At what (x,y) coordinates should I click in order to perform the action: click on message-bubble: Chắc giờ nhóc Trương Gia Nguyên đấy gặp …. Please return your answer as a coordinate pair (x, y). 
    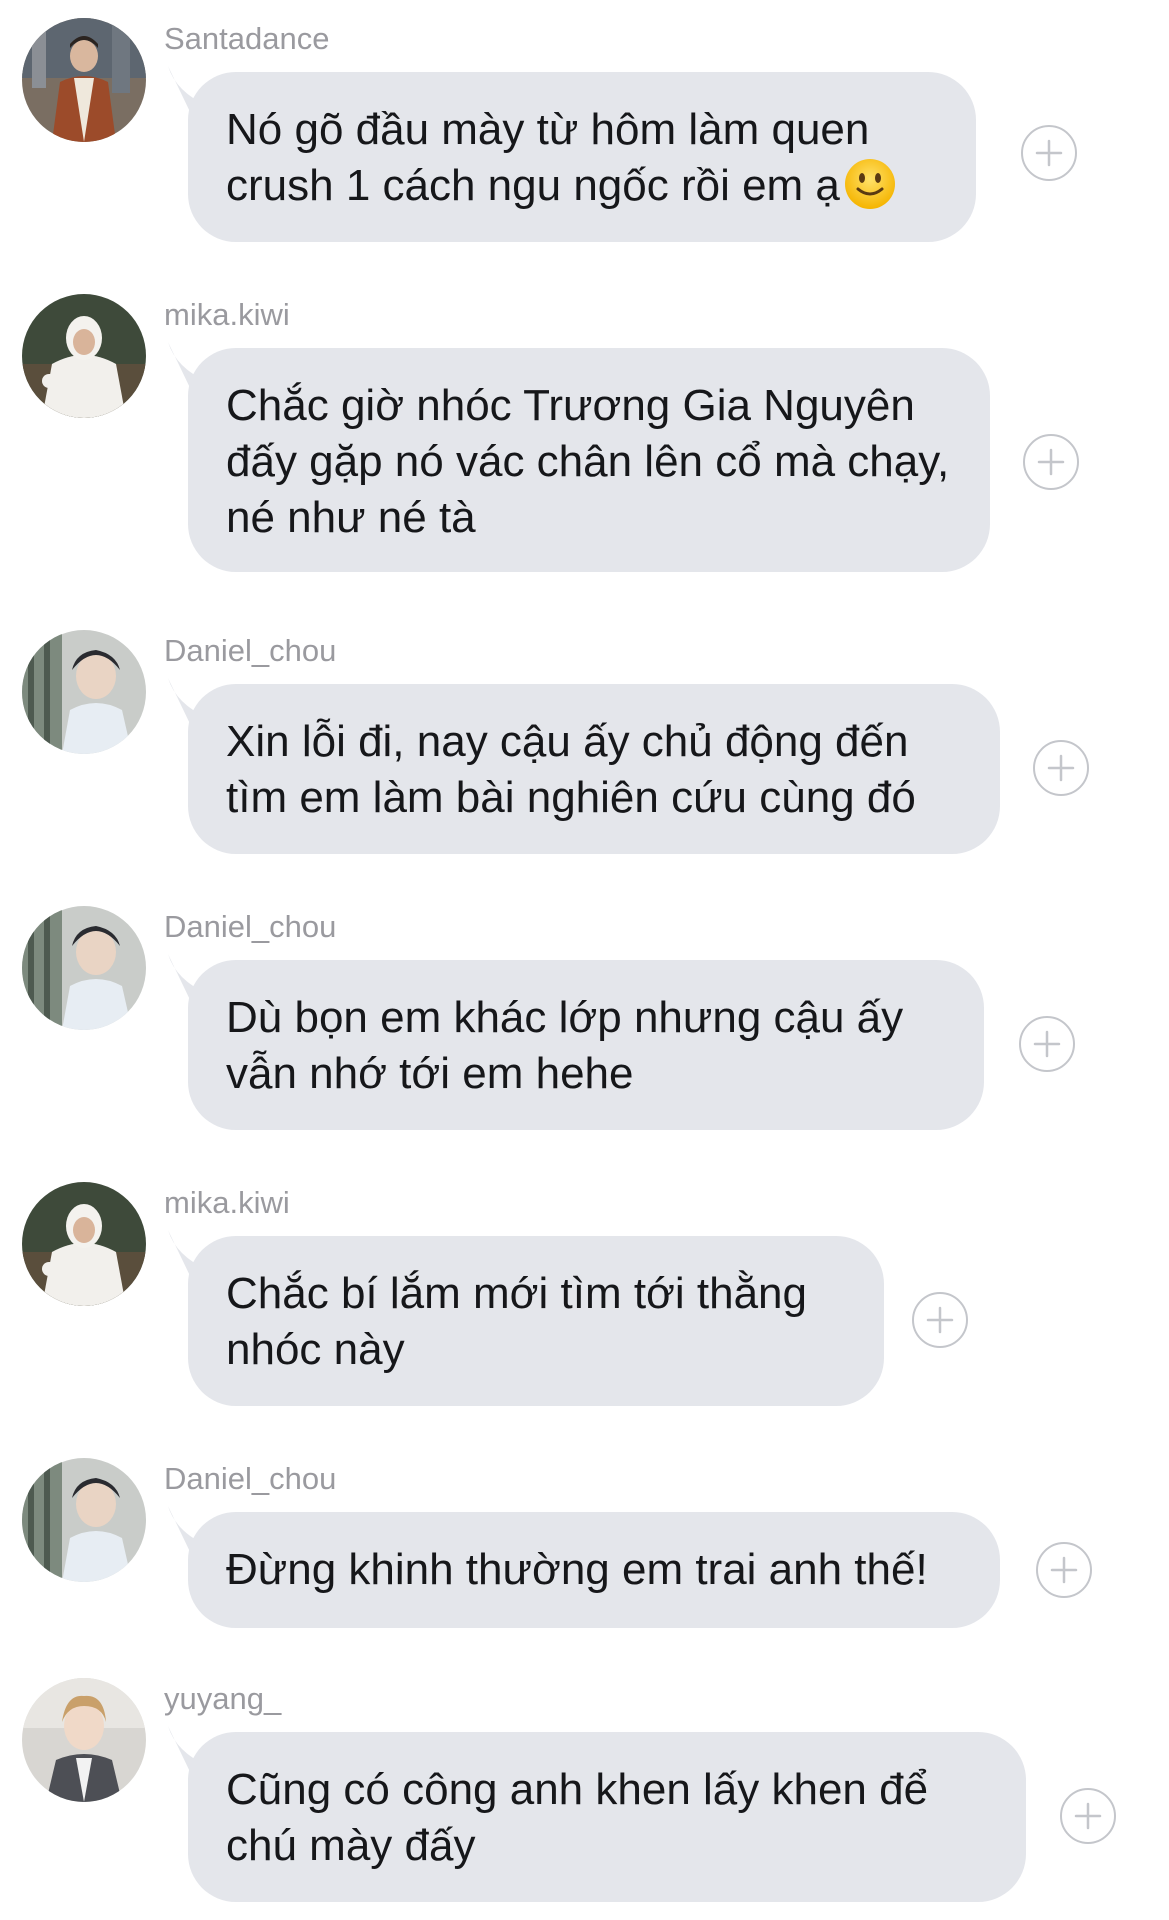
    Looking at the image, I should click on (589, 460).